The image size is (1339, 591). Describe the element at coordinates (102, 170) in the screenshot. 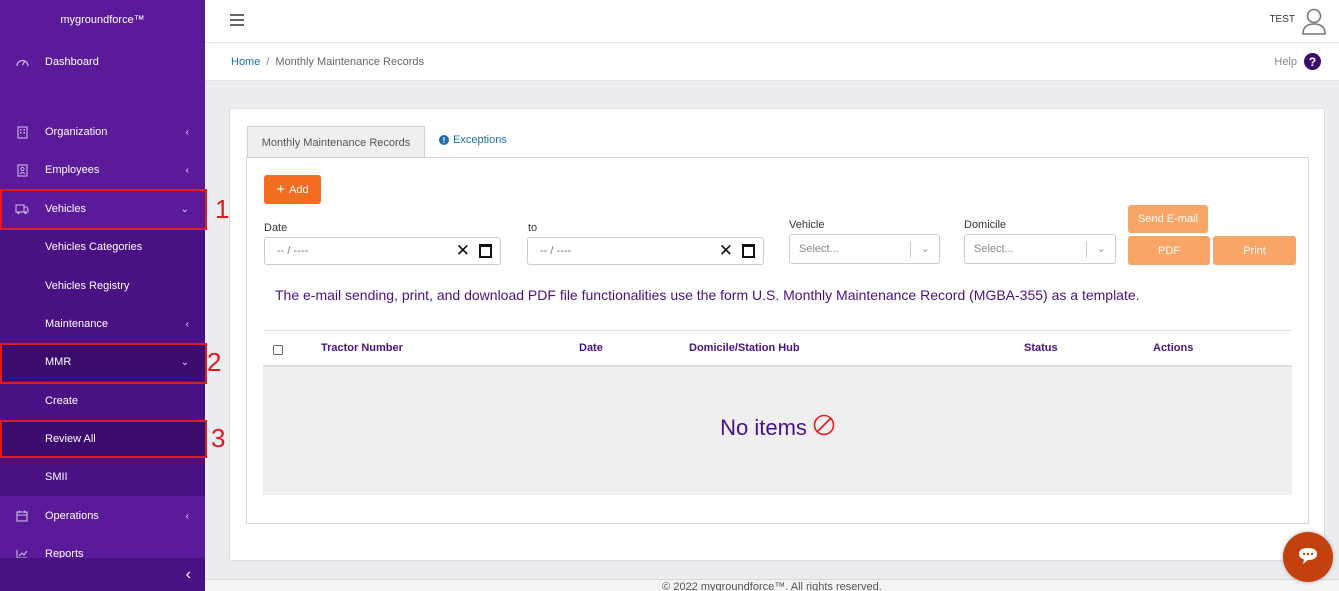

I see `sidebar-item-employees: Employees ‹` at that location.